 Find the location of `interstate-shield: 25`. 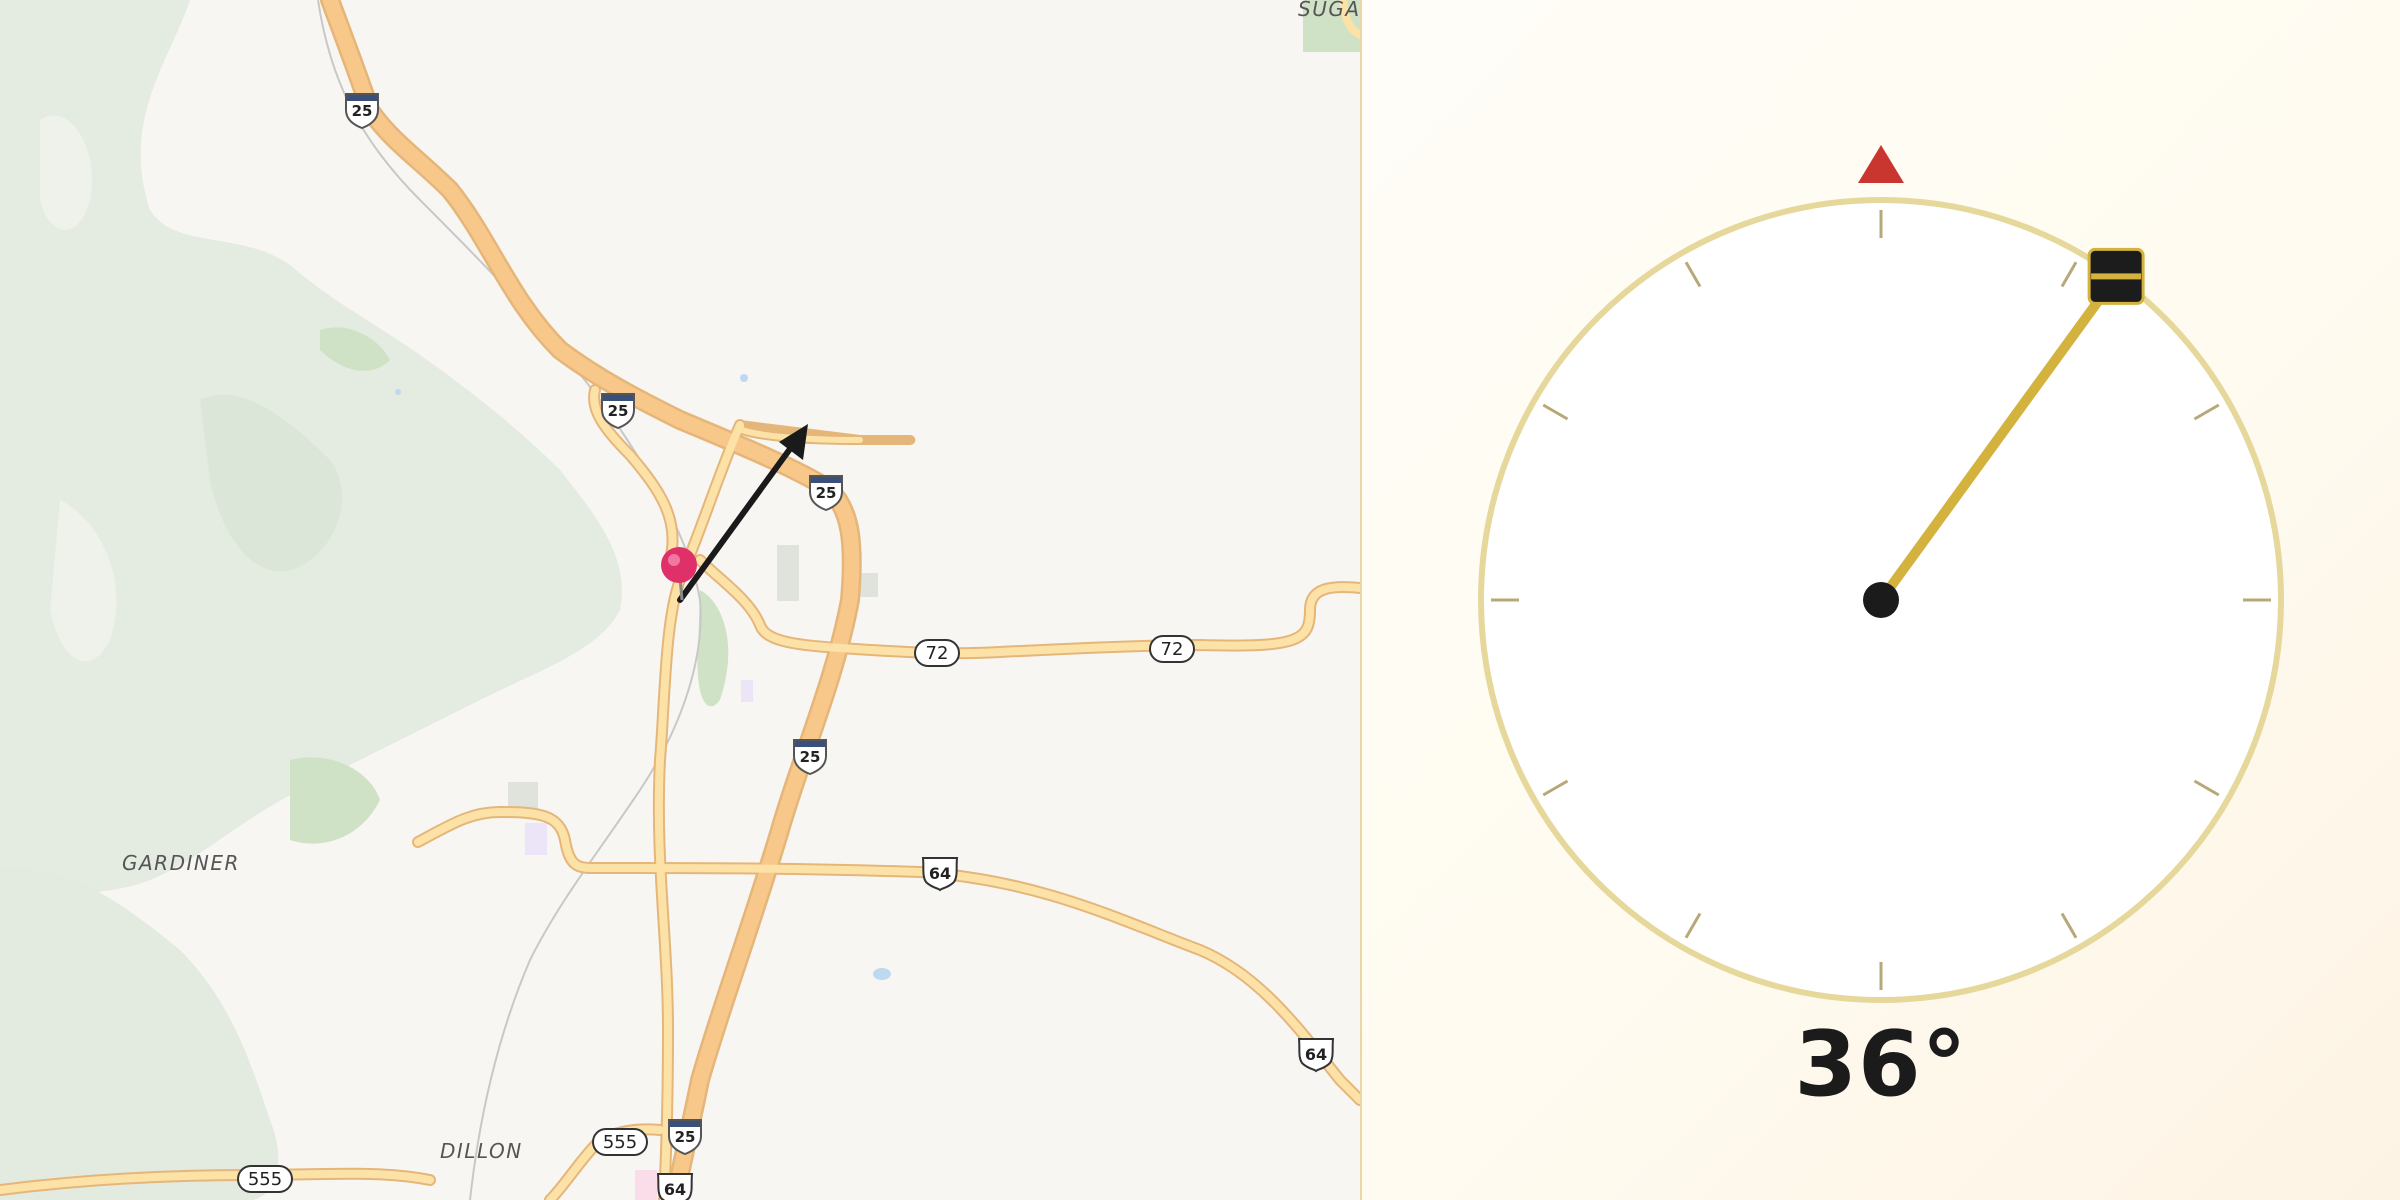

interstate-shield: 25 is located at coordinates (685, 1137).